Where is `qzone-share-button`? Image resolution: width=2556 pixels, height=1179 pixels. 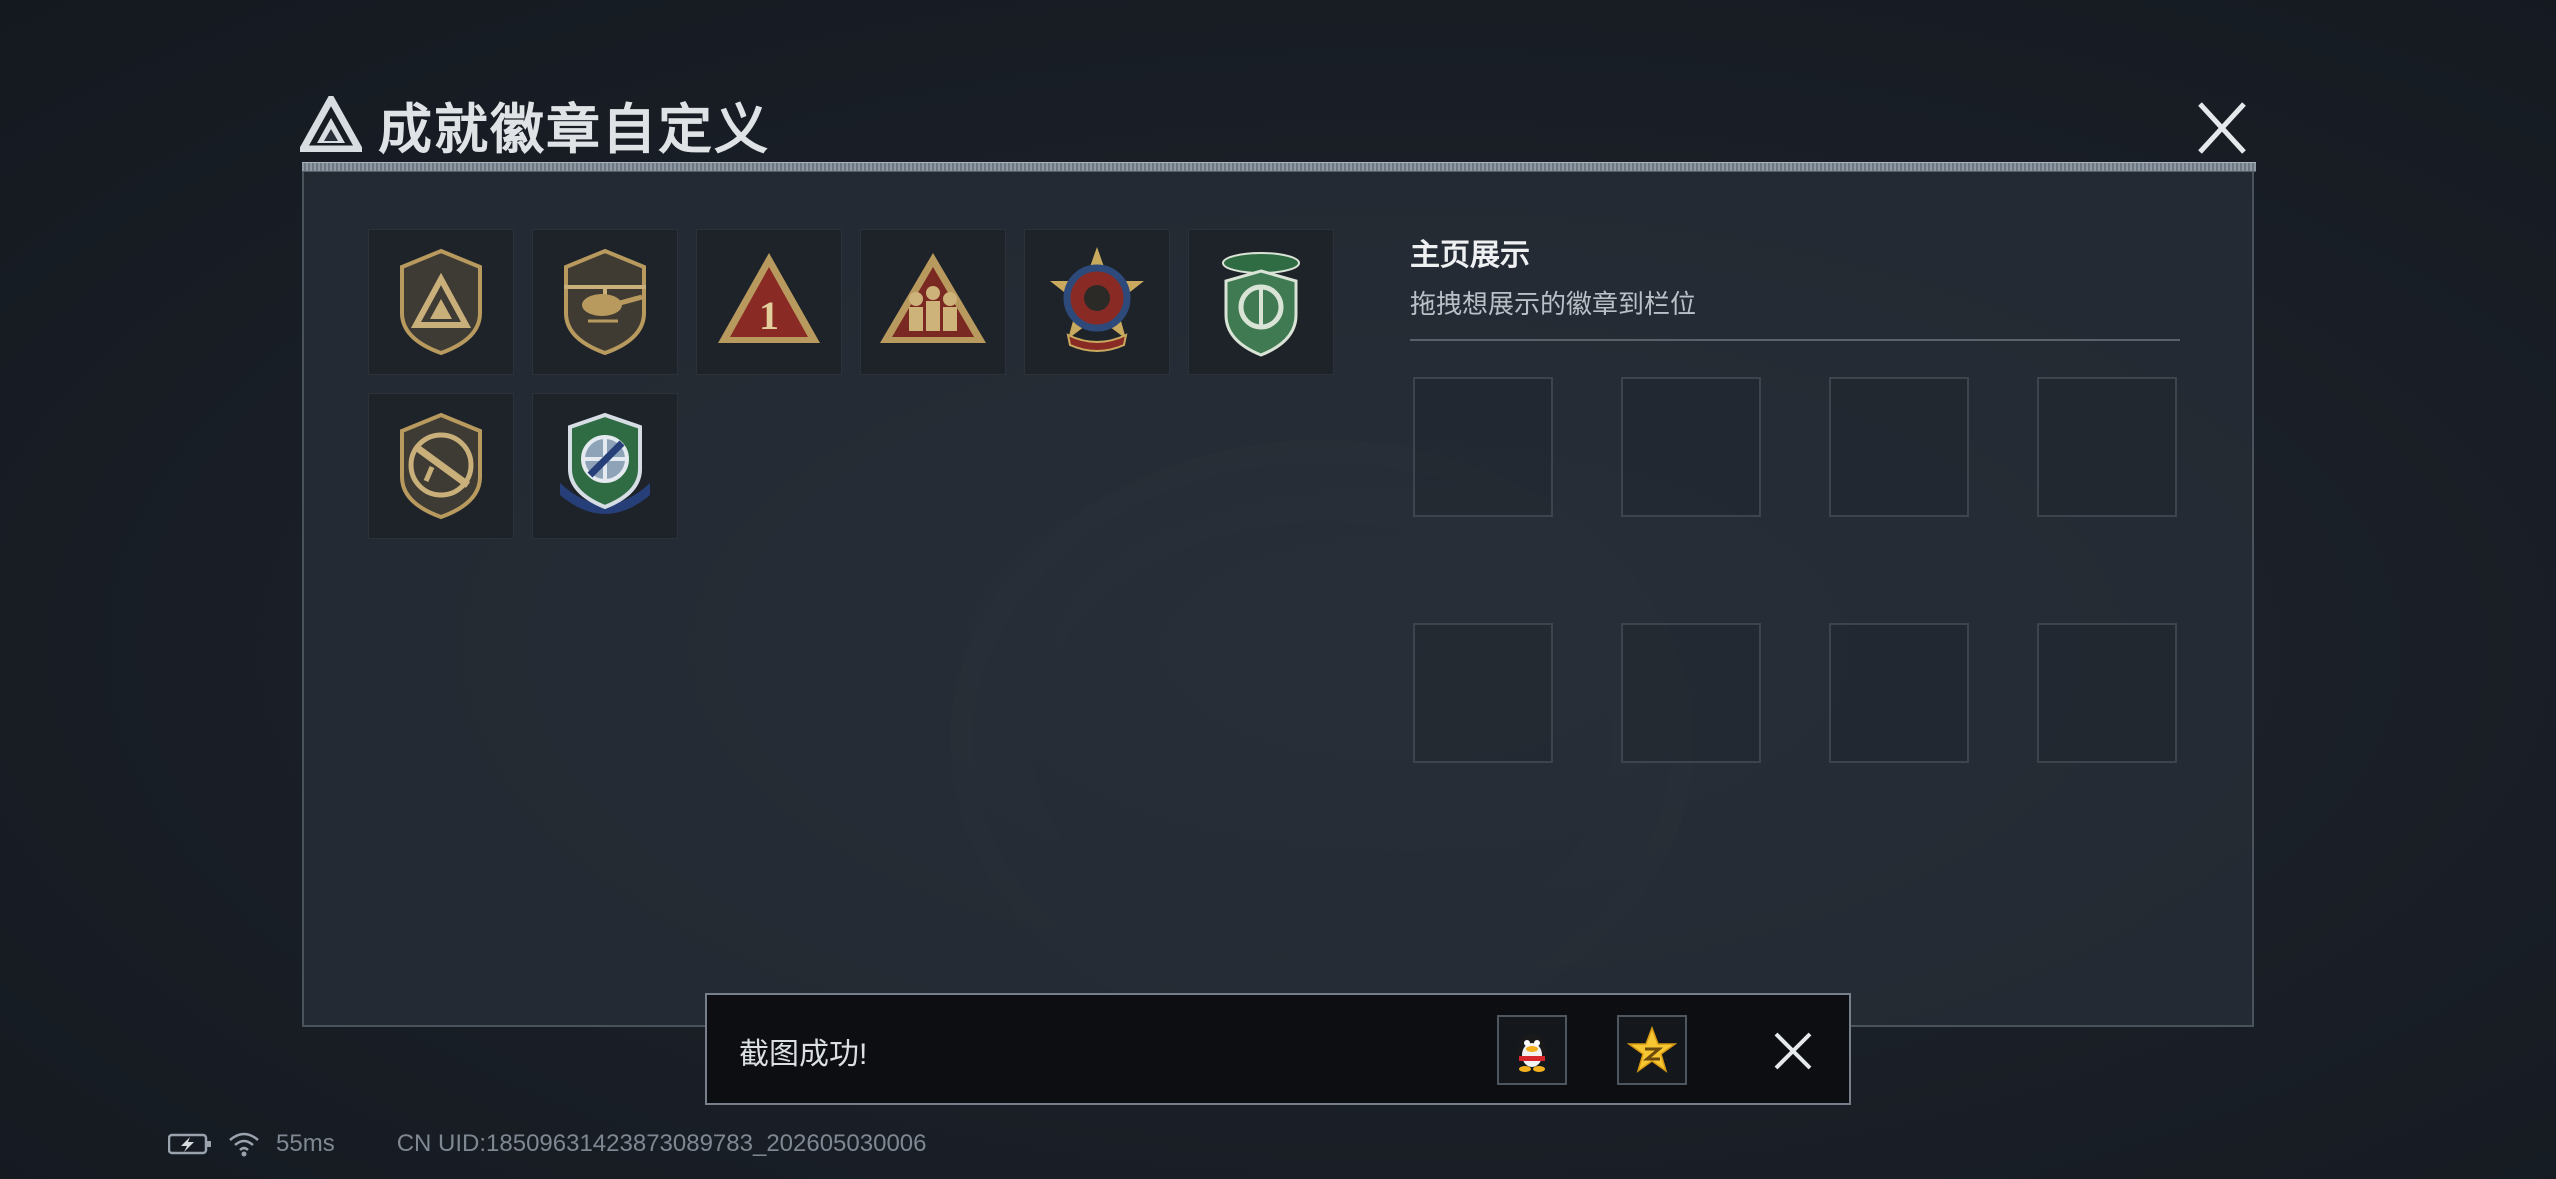
qzone-share-button is located at coordinates (1652, 1050).